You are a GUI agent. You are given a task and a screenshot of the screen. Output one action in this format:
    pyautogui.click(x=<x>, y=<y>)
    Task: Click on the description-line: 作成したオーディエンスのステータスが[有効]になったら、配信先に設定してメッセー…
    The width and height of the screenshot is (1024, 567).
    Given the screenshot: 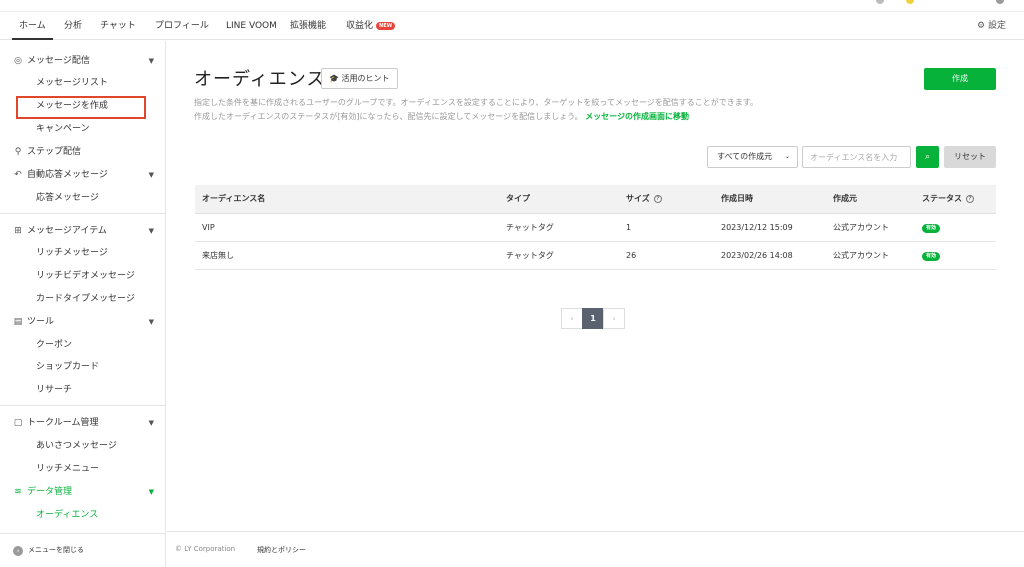 What is the action you would take?
    pyautogui.click(x=388, y=116)
    